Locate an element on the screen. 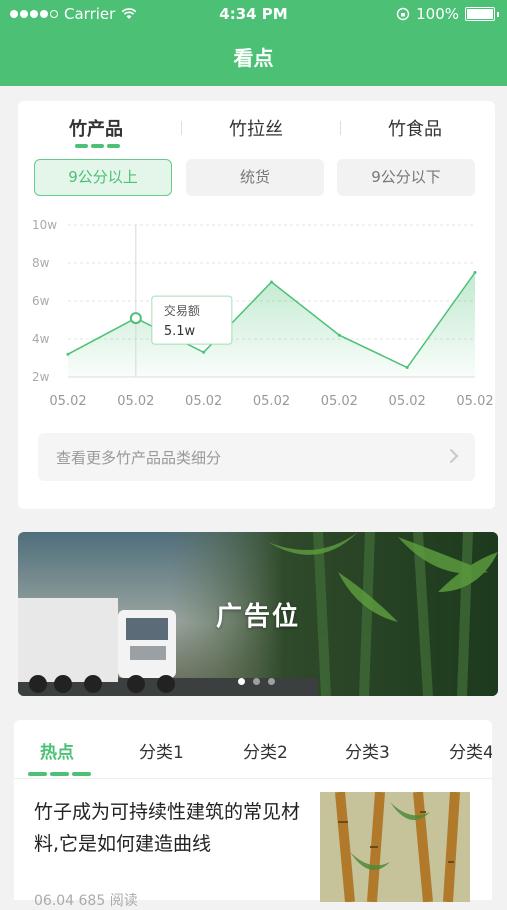  tab-bamboo-products: 竹产品 is located at coordinates (96, 128).